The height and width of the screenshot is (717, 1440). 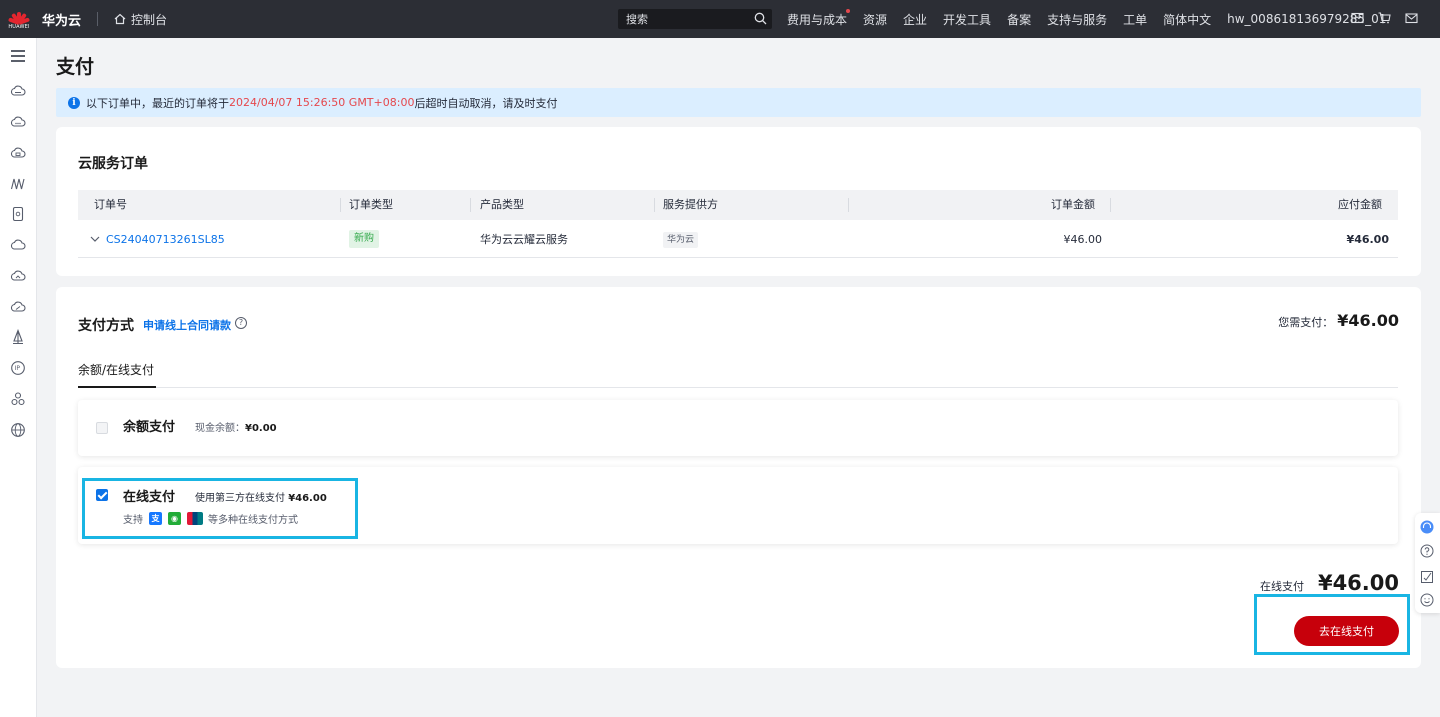 I want to click on svg-text: IP, so click(x=18, y=368).